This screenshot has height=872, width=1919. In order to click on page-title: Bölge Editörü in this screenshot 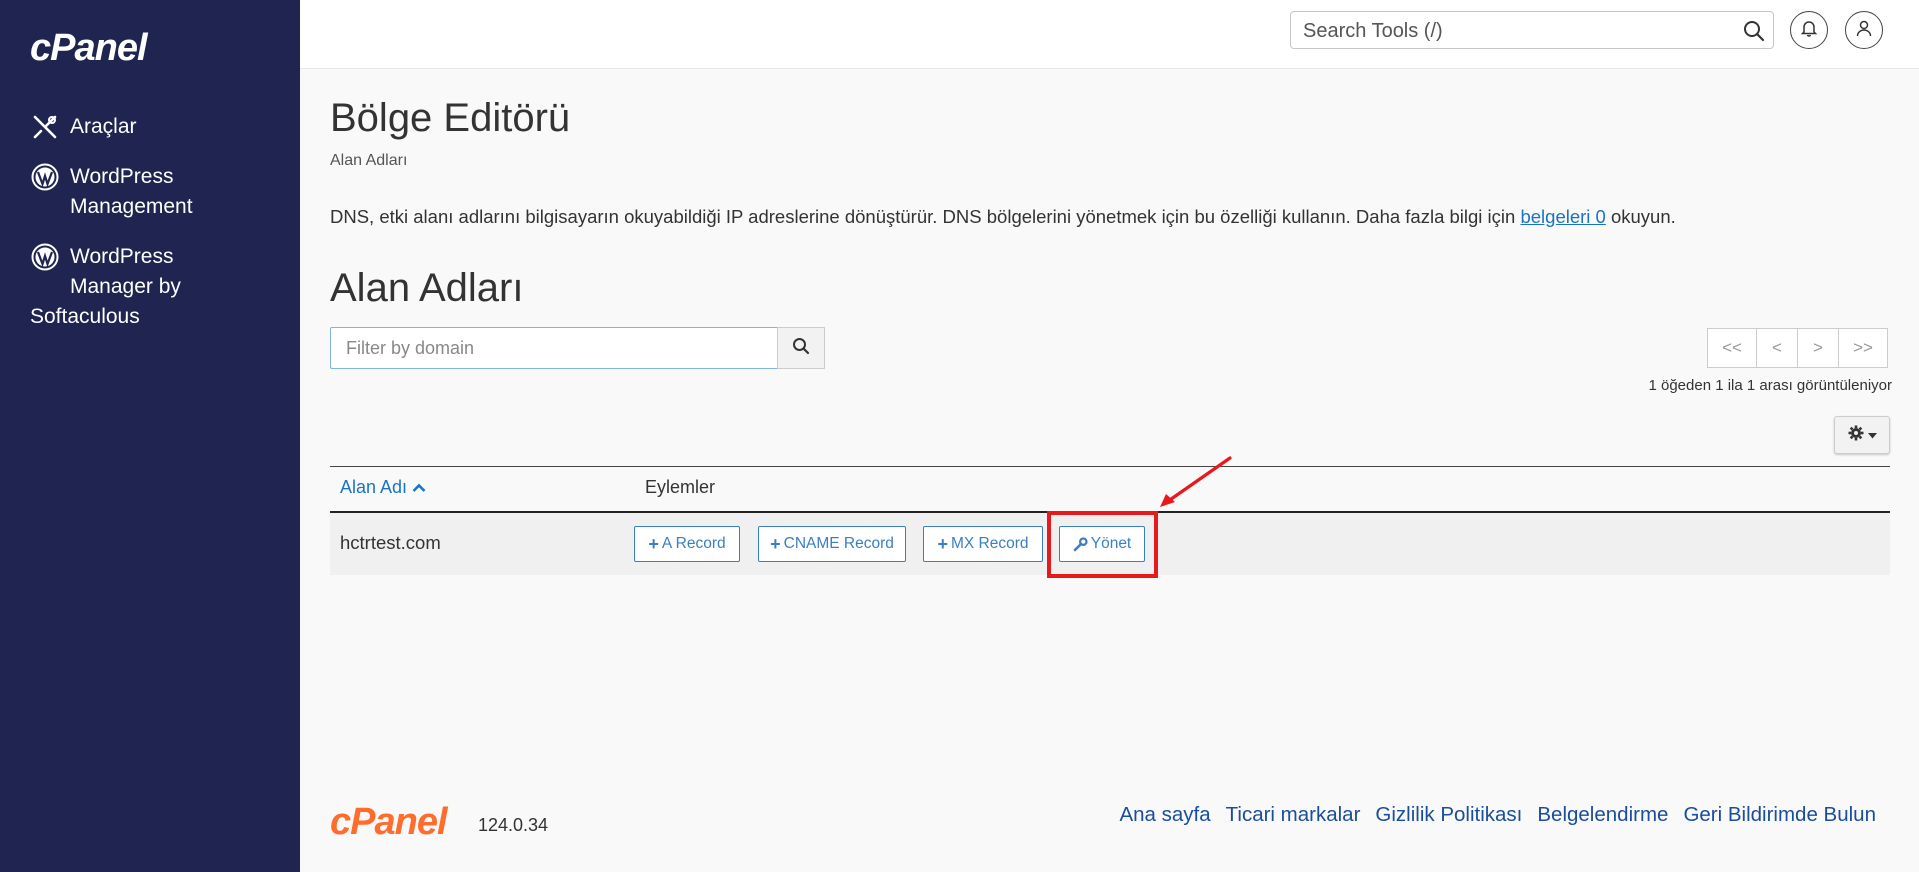, I will do `click(450, 118)`.